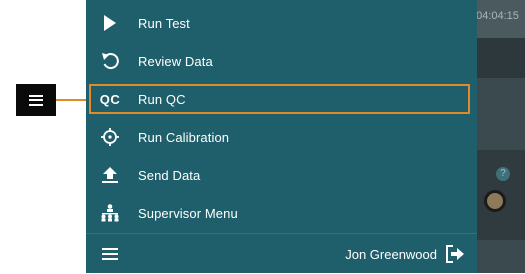 This screenshot has height=274, width=525. I want to click on background-band, so click(497, 58).